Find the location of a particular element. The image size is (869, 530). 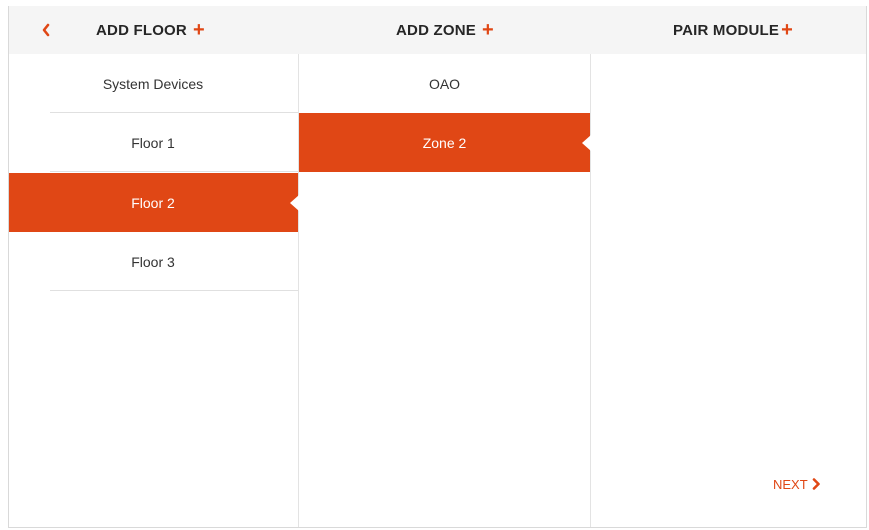

floor-item-label: Floor 3 is located at coordinates (153, 261).